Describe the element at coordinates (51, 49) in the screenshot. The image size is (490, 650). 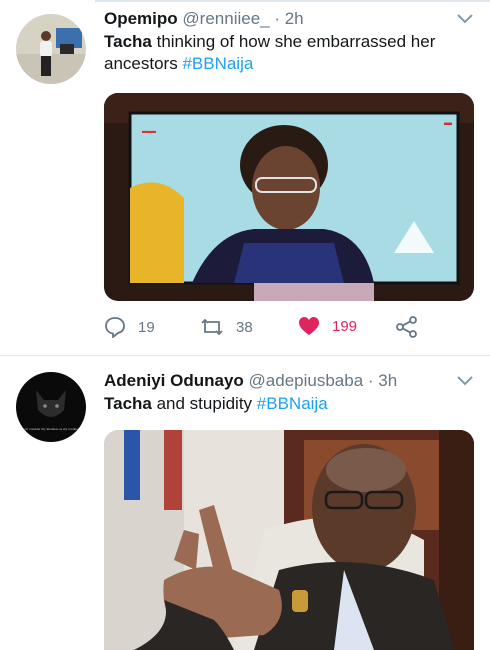
I see `avatar` at that location.